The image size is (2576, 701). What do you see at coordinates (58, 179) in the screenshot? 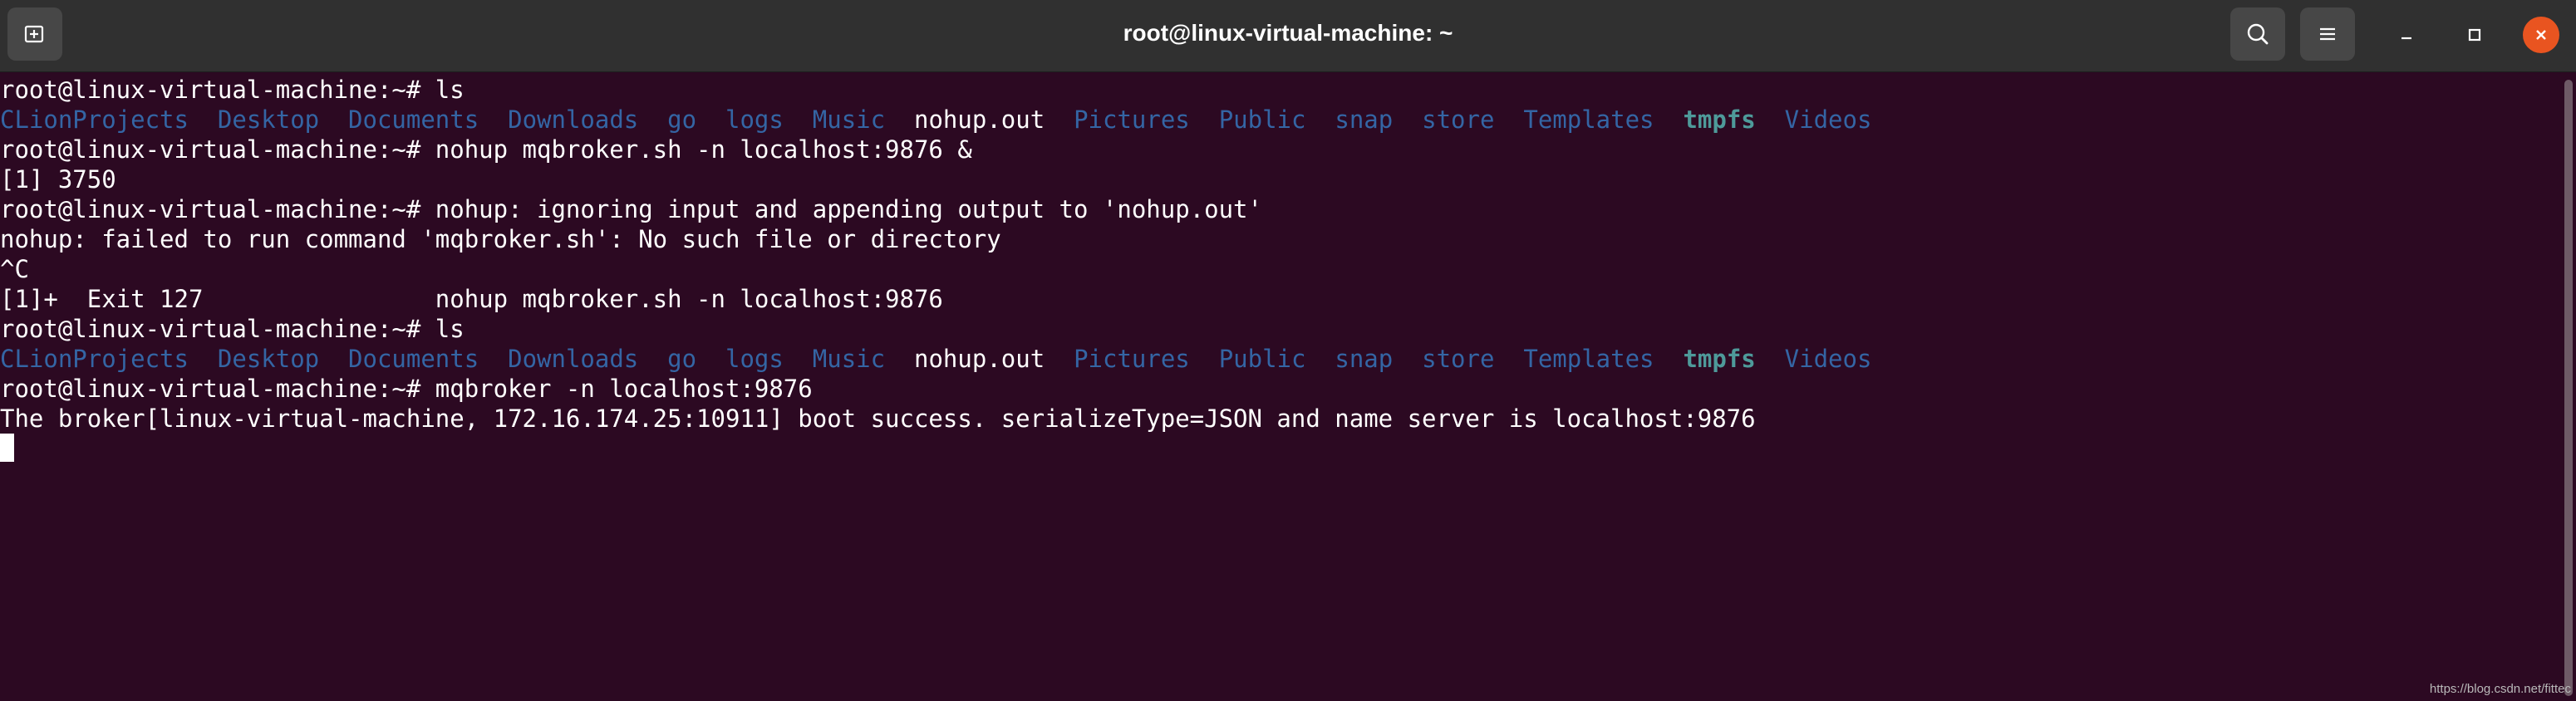
I see `terminal-text: [1] 3750` at bounding box center [58, 179].